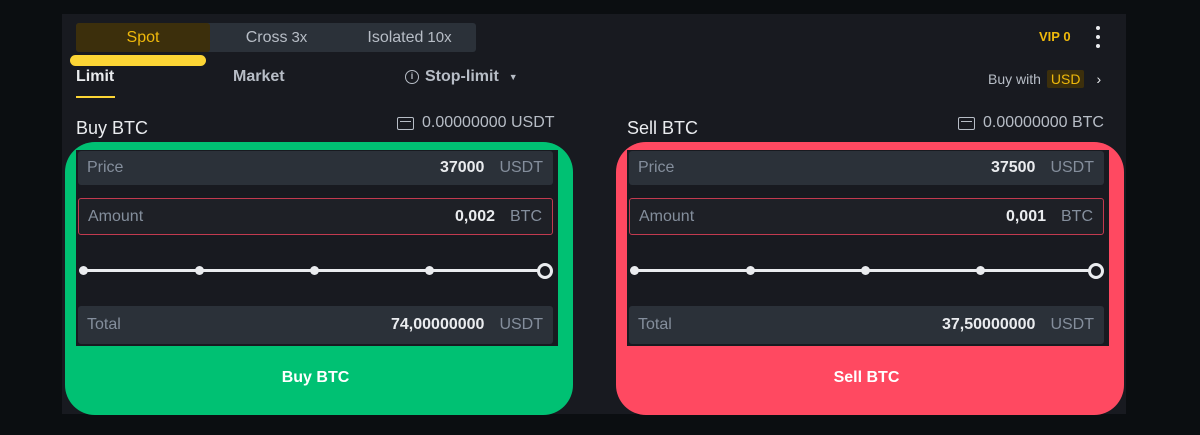 Image resolution: width=1200 pixels, height=435 pixels. I want to click on buy-balance-value: 0.00000000 USDT, so click(488, 122).